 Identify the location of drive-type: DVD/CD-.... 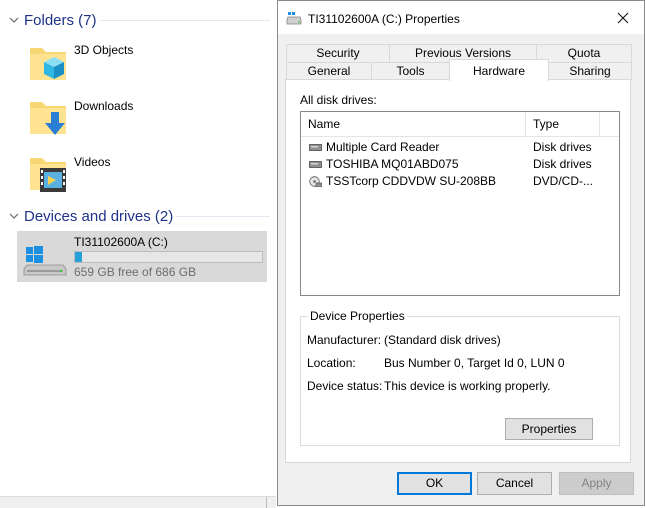
(563, 181).